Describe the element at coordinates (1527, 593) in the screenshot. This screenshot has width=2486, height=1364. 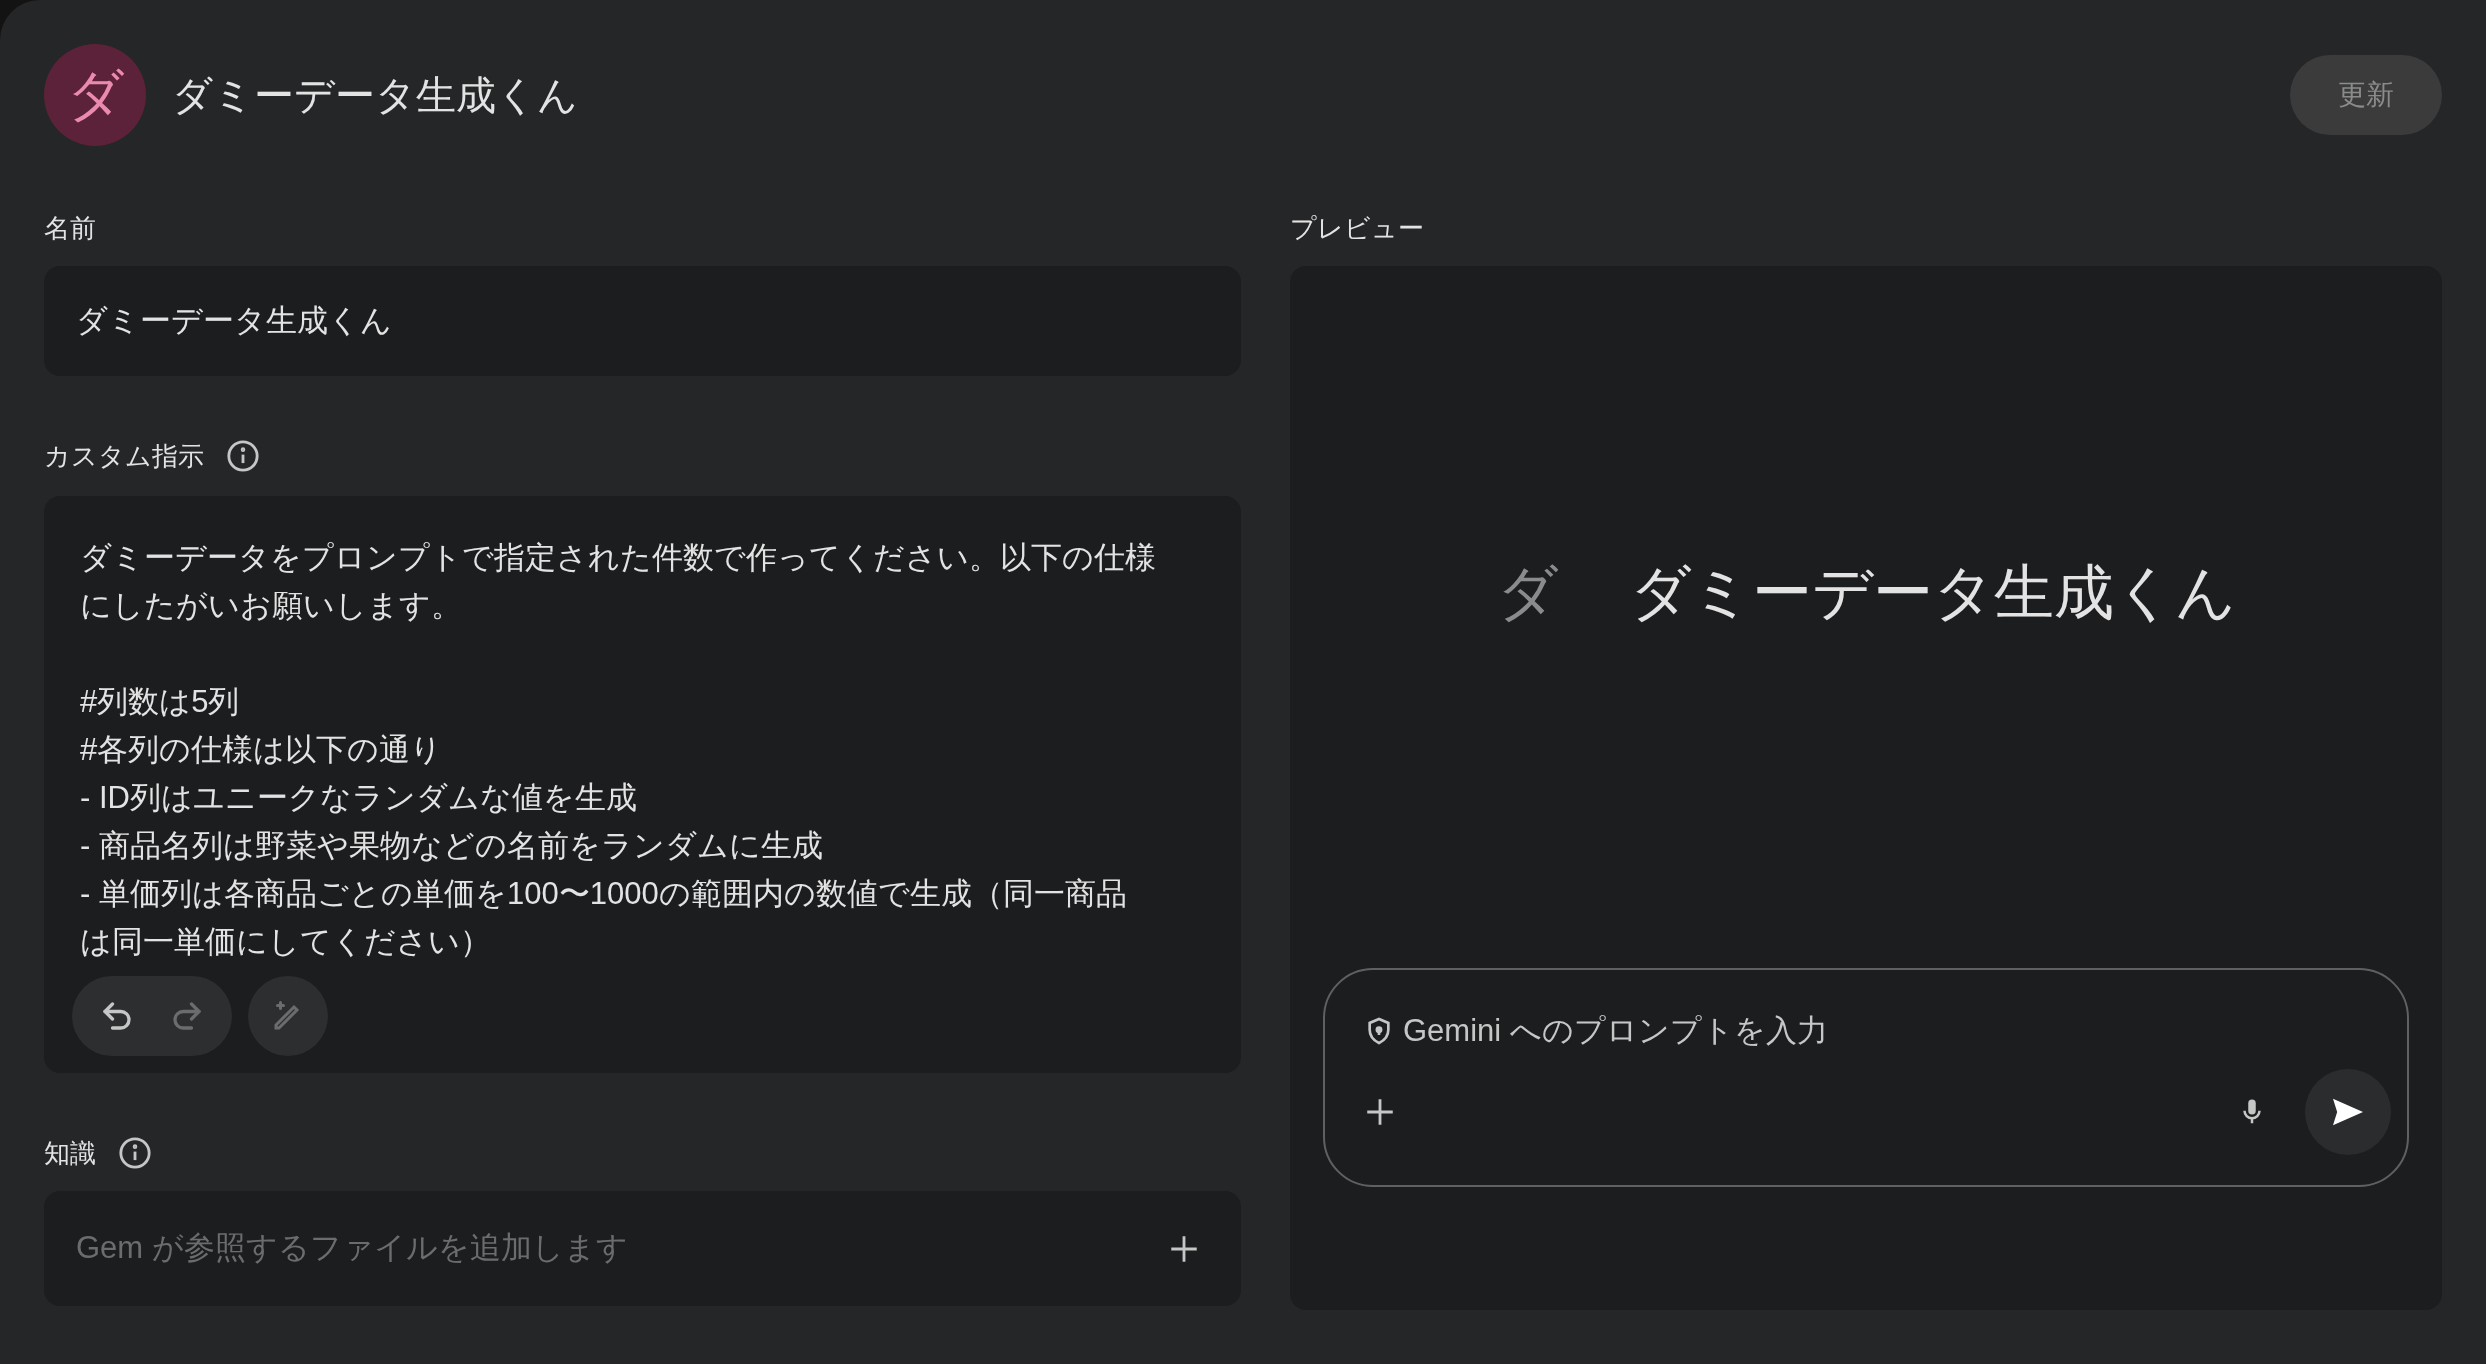
I see `preview-avatar-letter: ダ` at that location.